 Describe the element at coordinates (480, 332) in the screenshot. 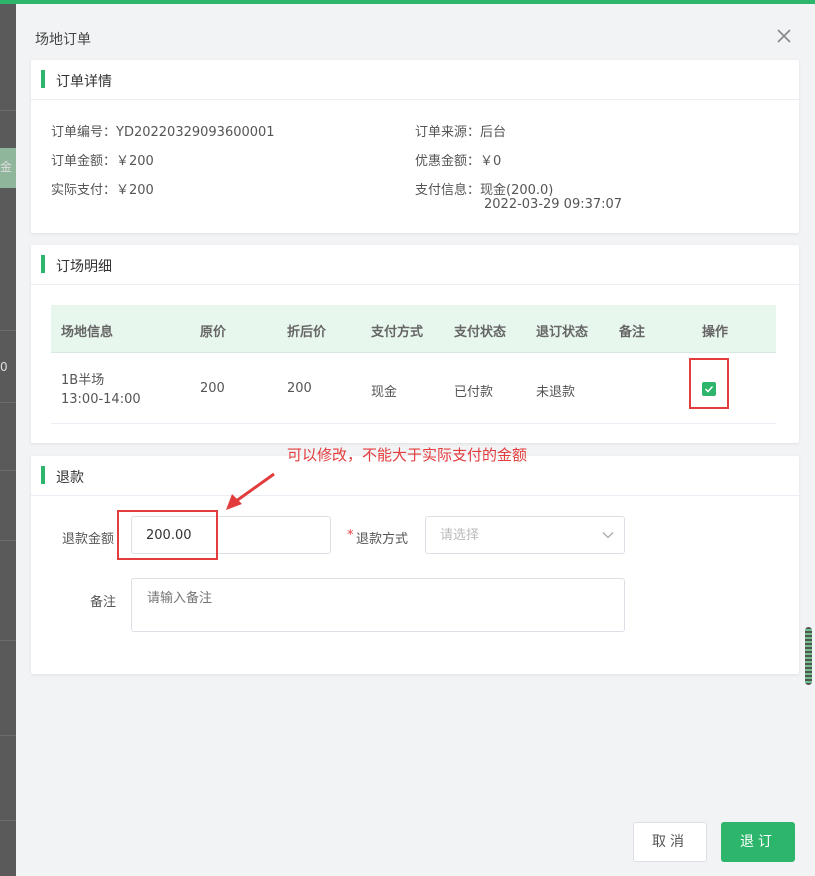

I see `column-header: 支付状态` at that location.